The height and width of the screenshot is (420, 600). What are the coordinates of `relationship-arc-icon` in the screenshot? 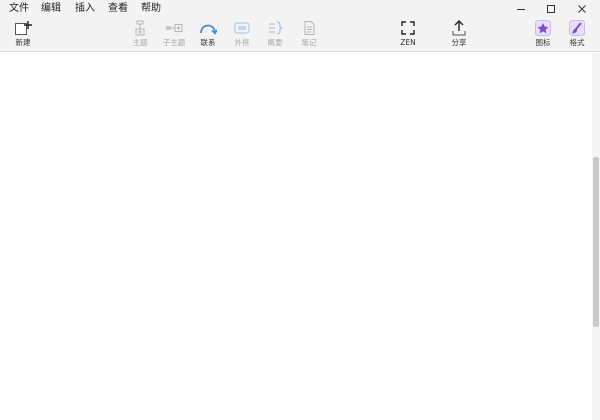 It's located at (208, 28).